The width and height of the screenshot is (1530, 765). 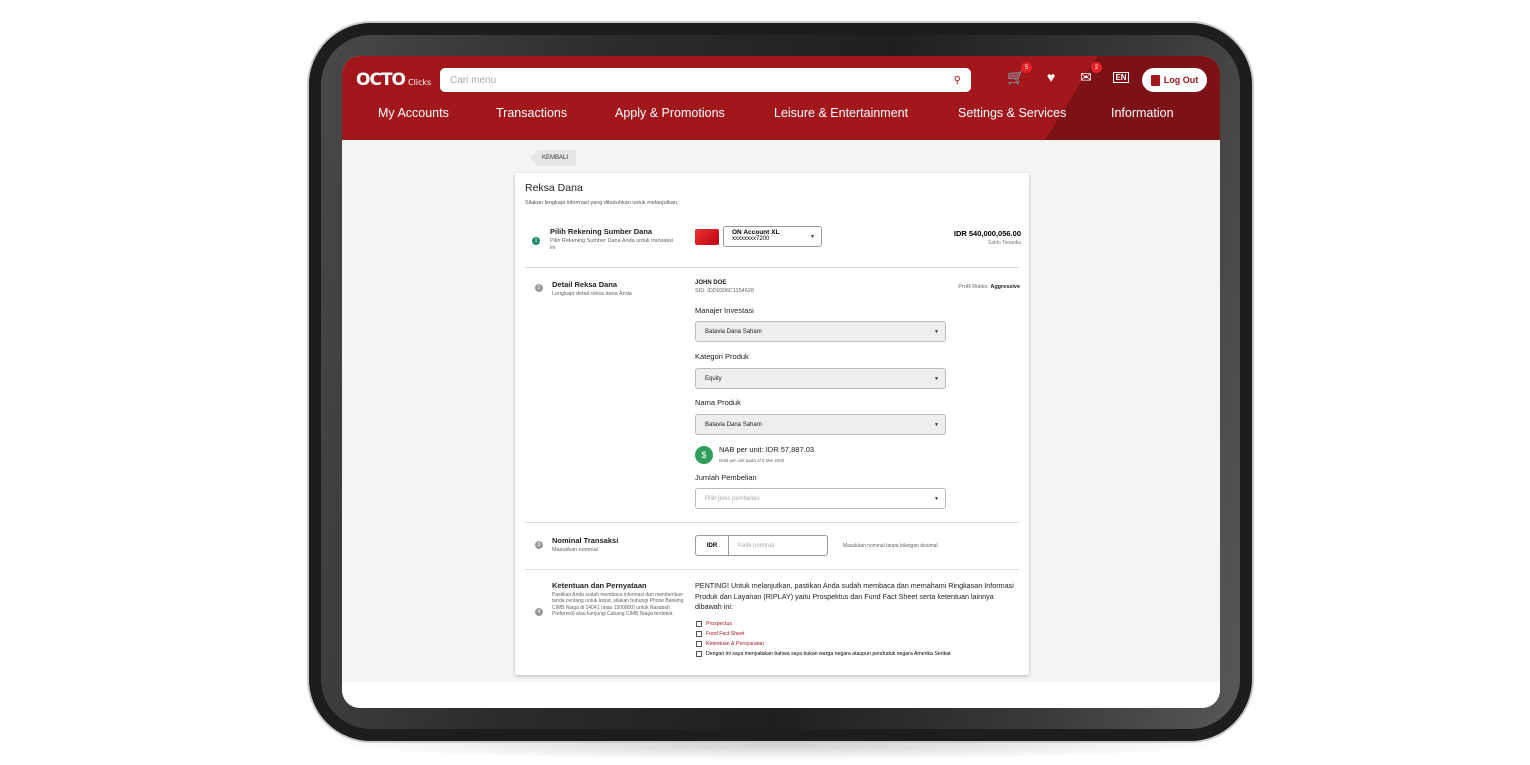 What do you see at coordinates (751, 239) in the screenshot?
I see `account-number: xxxxxxxx7200` at bounding box center [751, 239].